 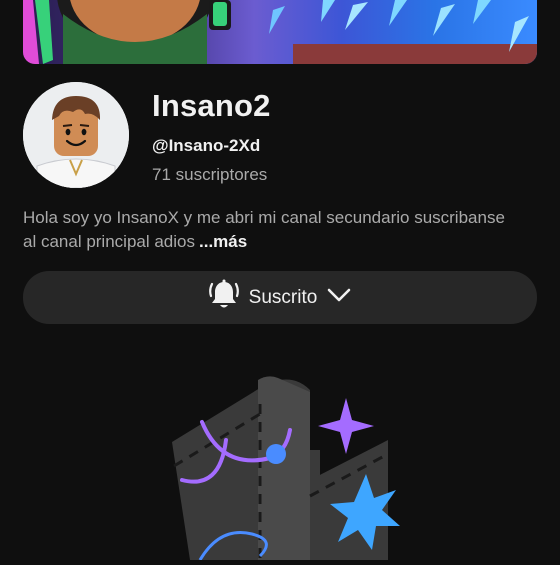 What do you see at coordinates (339, 297) in the screenshot?
I see `chevron-down-icon` at bounding box center [339, 297].